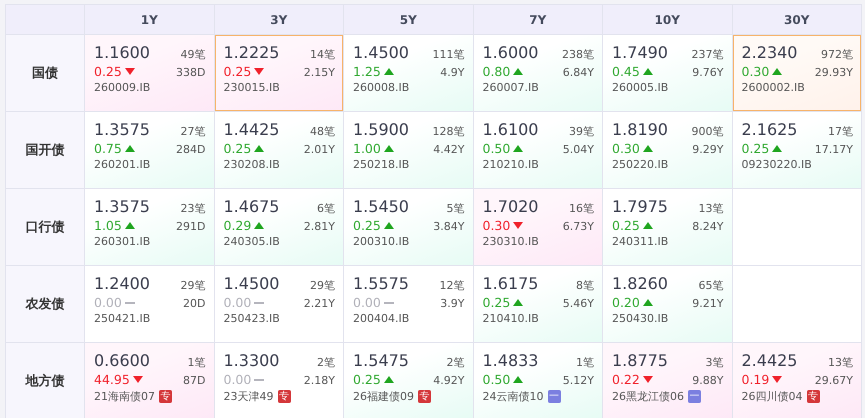 This screenshot has height=418, width=865. I want to click on yield-value: 2.1625, so click(770, 129).